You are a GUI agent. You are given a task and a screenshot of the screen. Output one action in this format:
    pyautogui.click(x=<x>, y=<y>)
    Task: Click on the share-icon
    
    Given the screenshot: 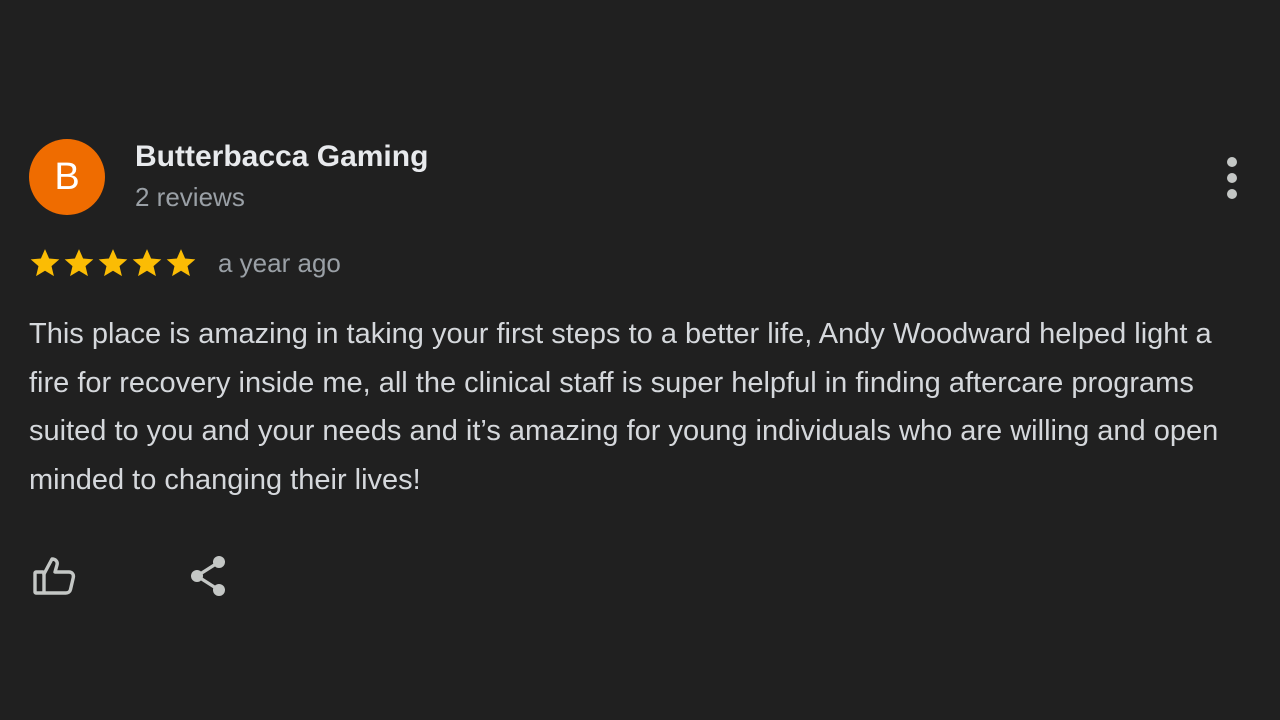 What is the action you would take?
    pyautogui.click(x=208, y=576)
    